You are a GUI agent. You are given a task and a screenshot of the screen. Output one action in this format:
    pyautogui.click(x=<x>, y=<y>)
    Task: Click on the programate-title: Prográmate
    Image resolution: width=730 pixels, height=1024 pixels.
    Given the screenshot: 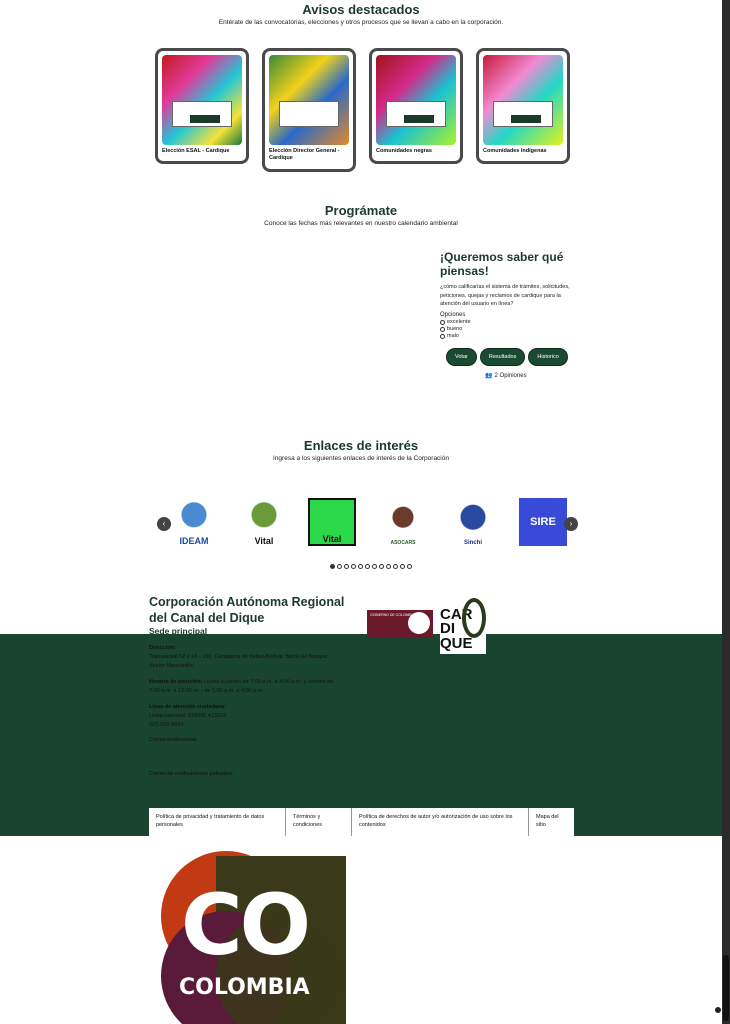 What is the action you would take?
    pyautogui.click(x=361, y=210)
    